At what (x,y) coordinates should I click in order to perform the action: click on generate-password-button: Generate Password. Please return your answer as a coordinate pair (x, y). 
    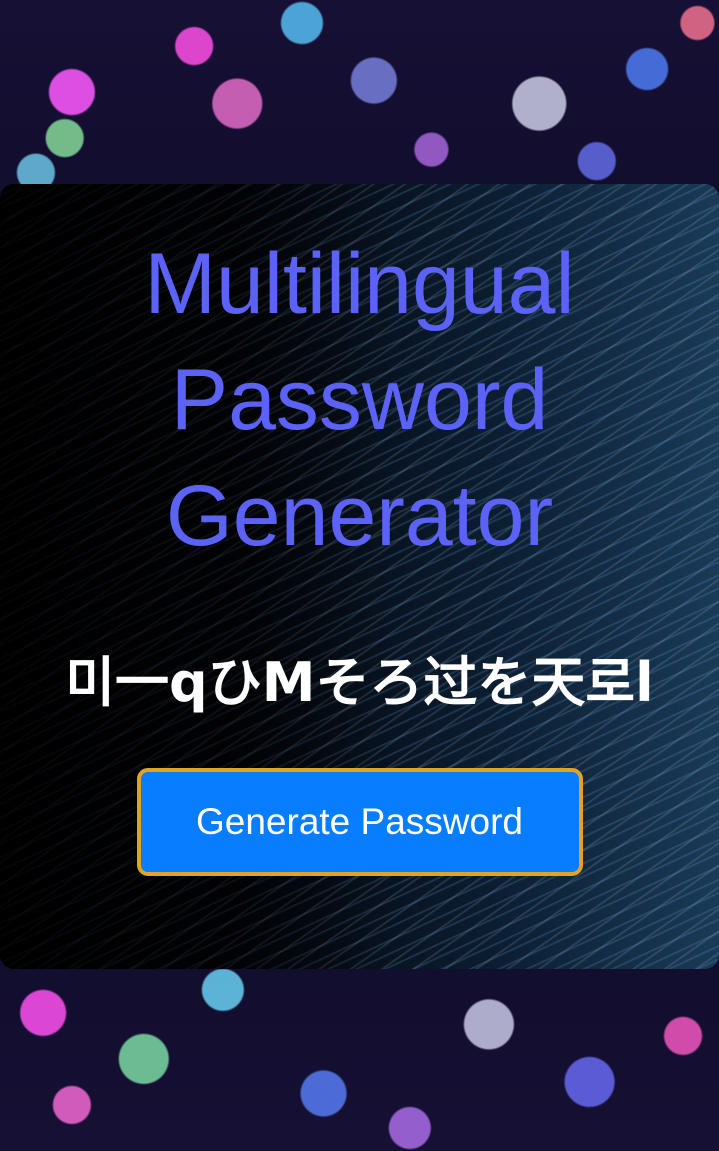
    Looking at the image, I should click on (359, 822).